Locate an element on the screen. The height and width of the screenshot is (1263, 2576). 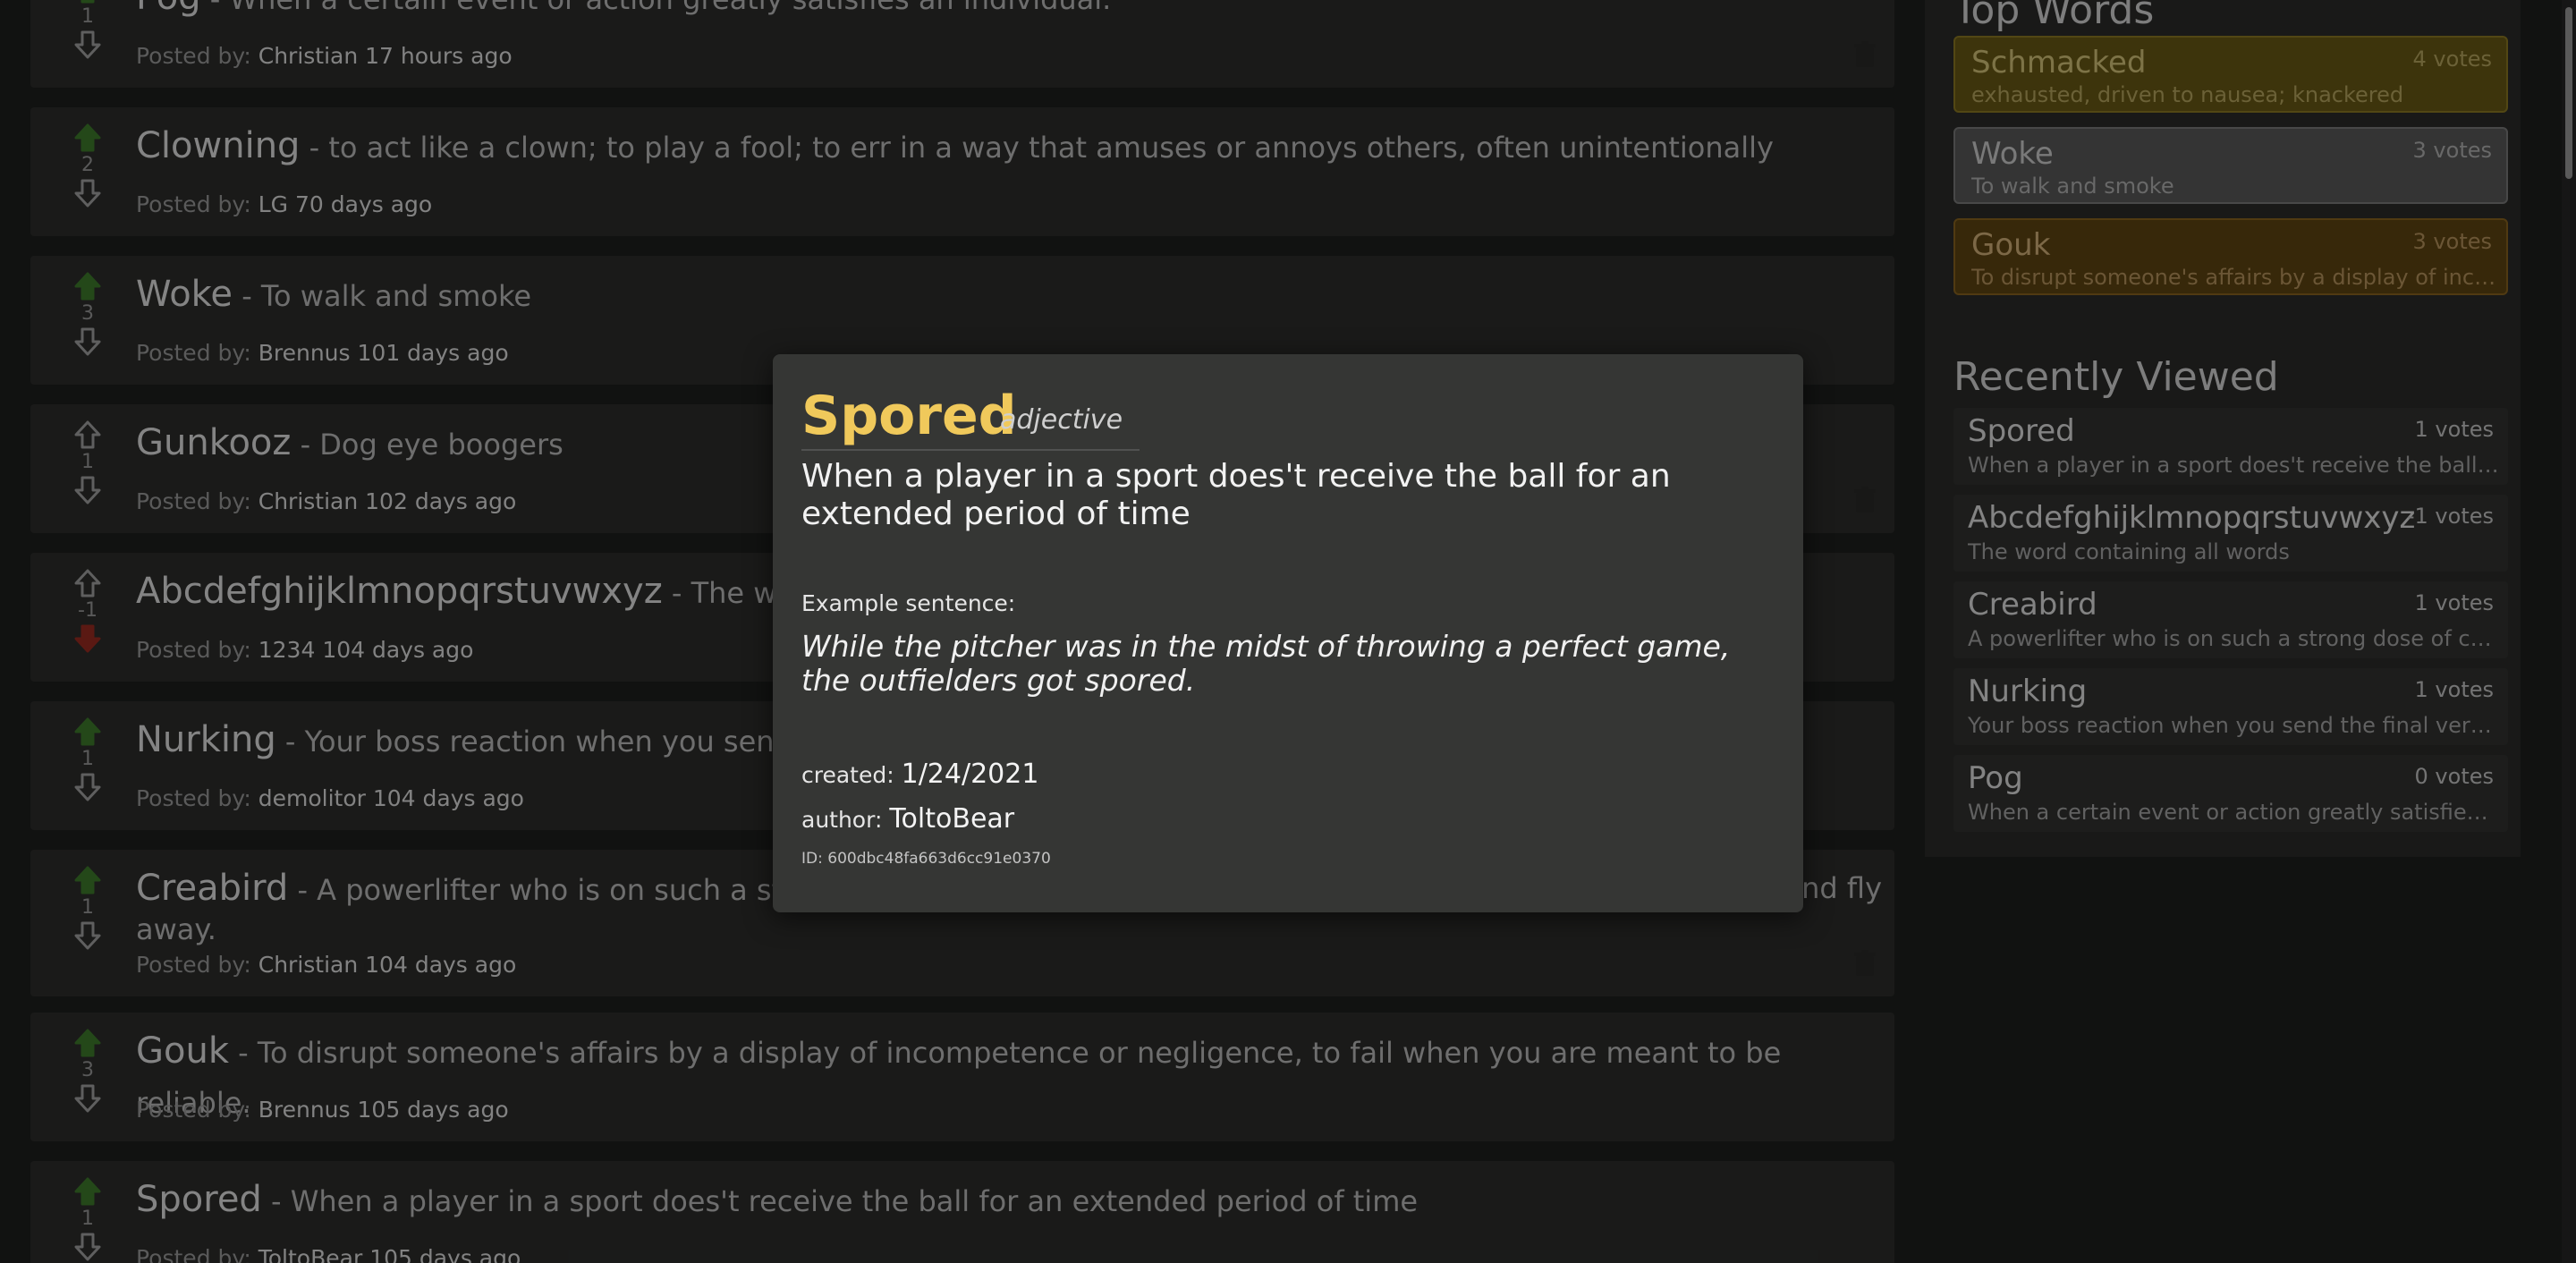
modal-divider is located at coordinates (970, 450).